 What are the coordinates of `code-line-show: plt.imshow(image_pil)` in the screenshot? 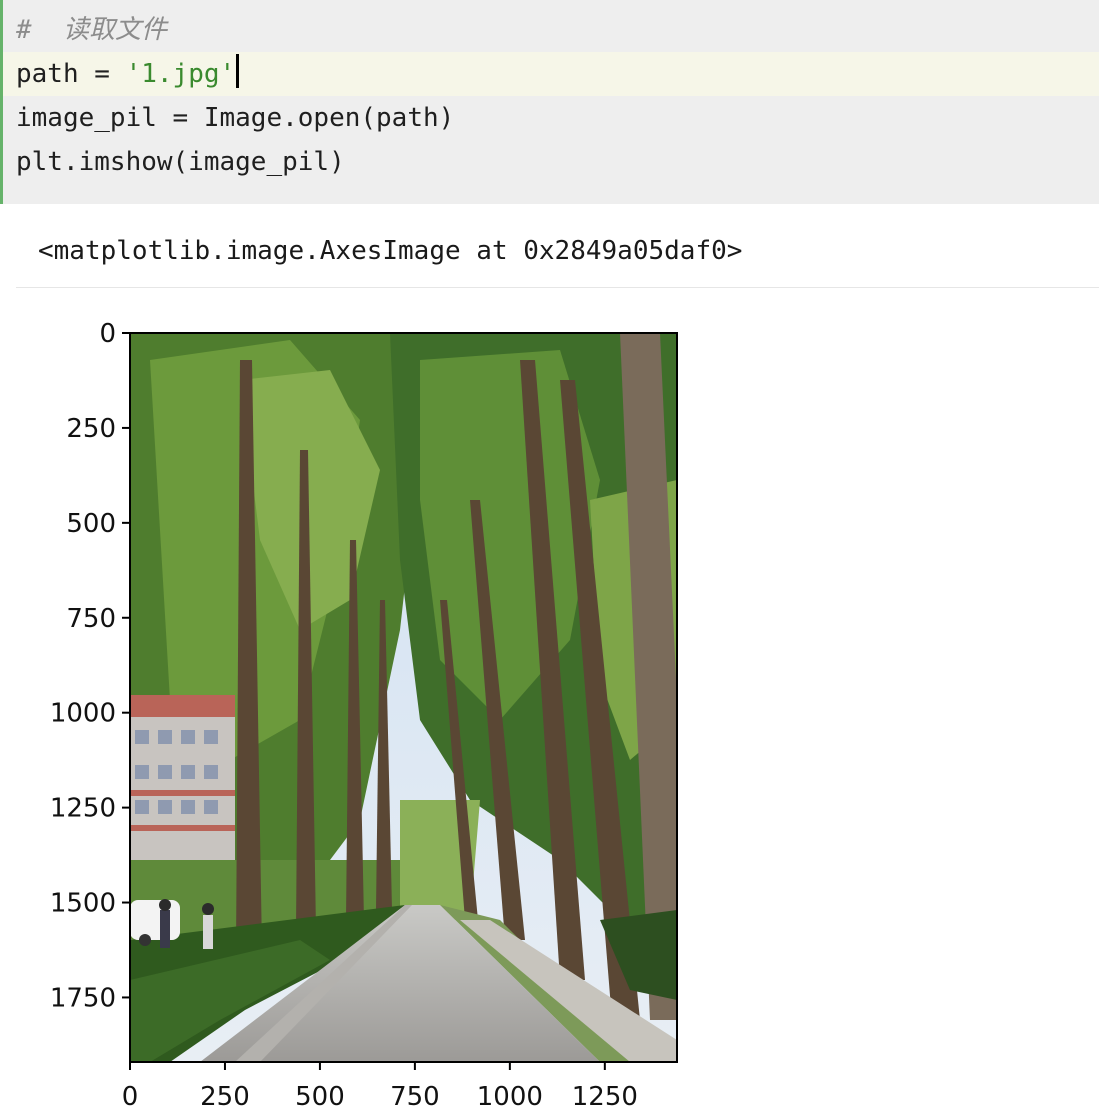 It's located at (180, 162).